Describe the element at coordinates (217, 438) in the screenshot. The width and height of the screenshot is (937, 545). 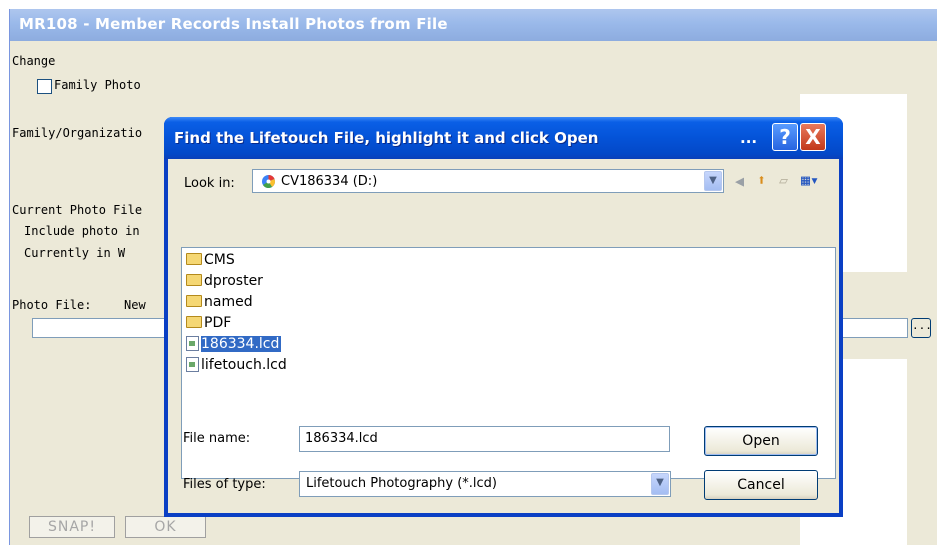
I see `file-name-label: File name:` at that location.